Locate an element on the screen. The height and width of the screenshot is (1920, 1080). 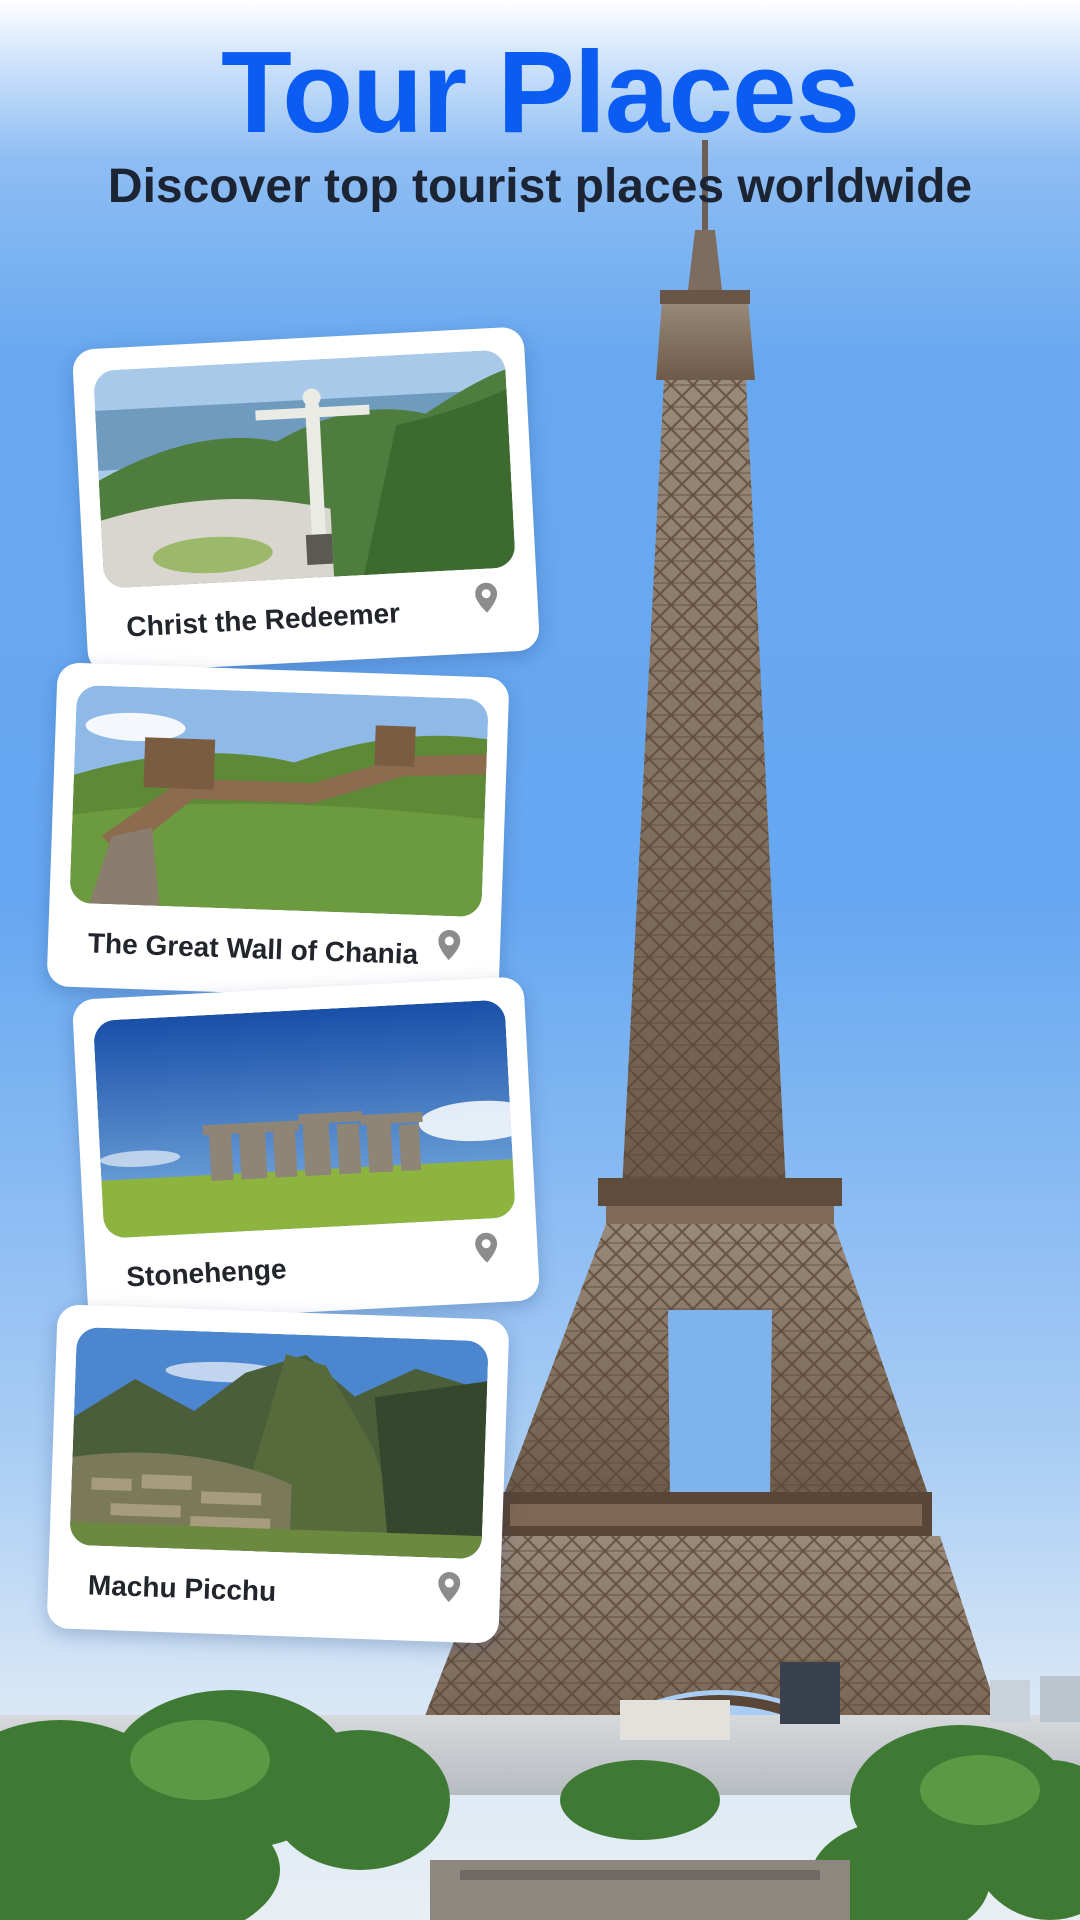
card-footer: The Great Wall of Chania is located at coordinates (274, 942).